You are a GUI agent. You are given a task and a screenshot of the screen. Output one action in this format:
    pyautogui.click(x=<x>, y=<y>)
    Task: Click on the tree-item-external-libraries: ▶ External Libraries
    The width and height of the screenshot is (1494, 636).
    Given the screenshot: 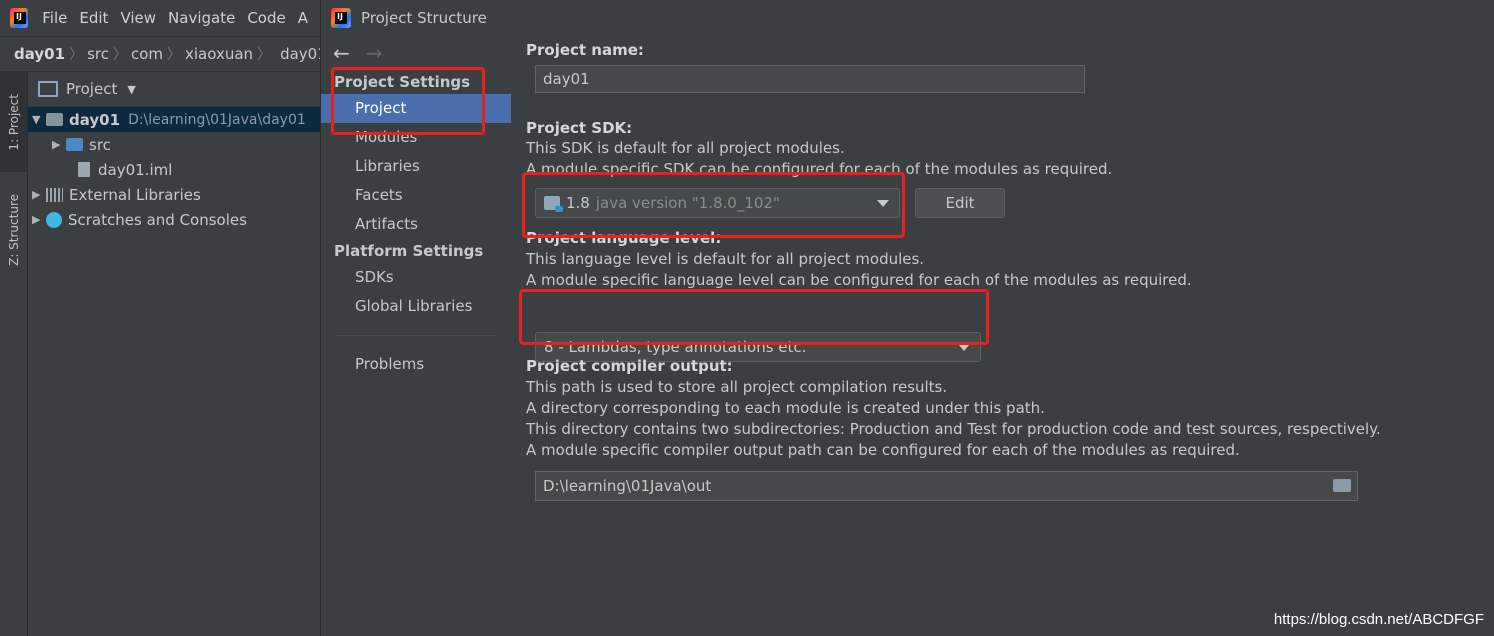 What is the action you would take?
    pyautogui.click(x=174, y=194)
    